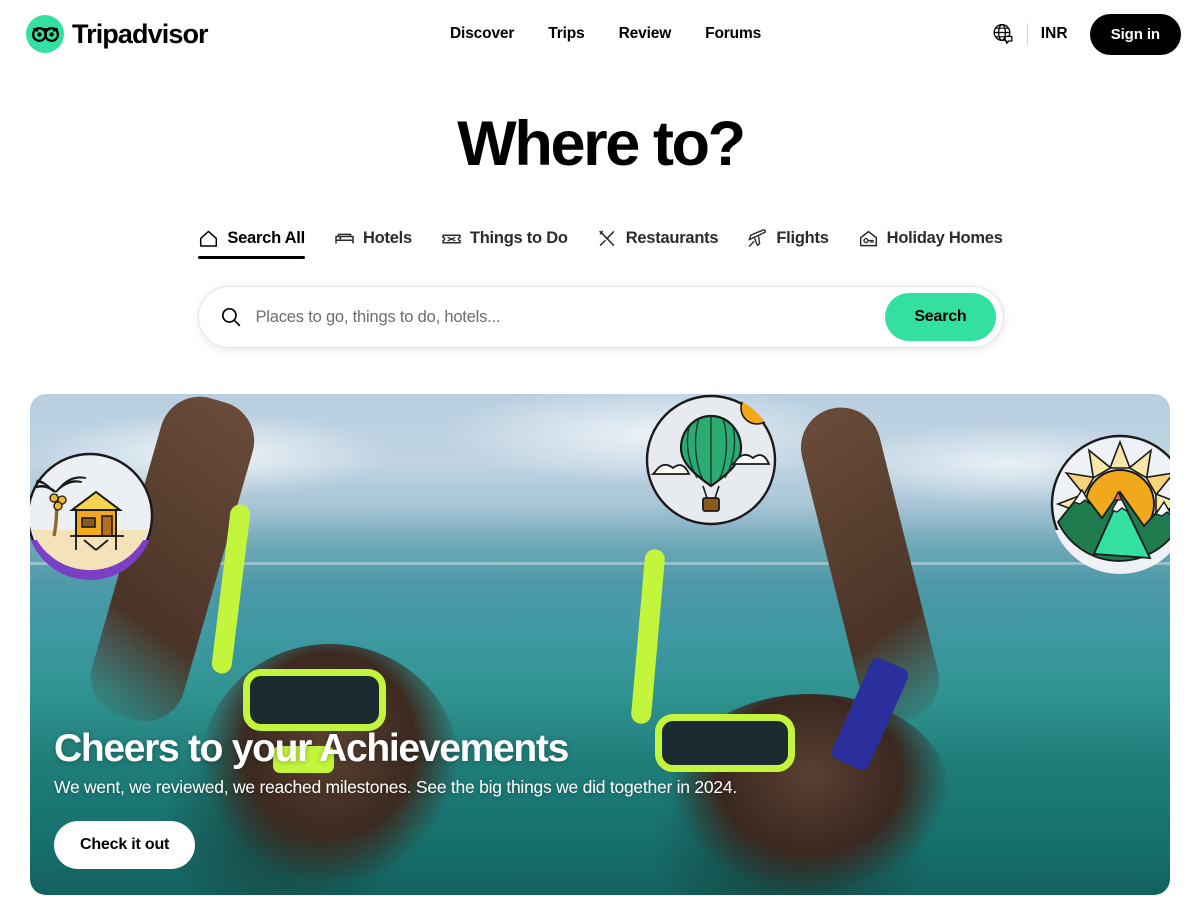 Image resolution: width=1201 pixels, height=923 pixels. I want to click on hot-air-balloon-illustration, so click(711, 460).